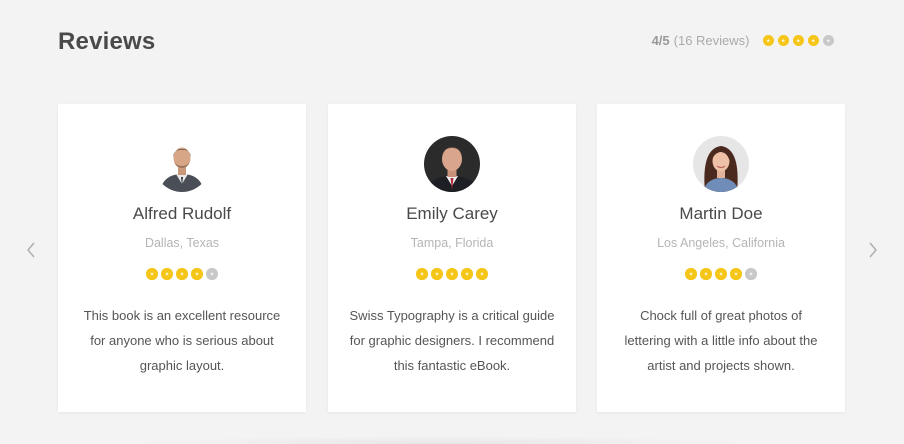 The width and height of the screenshot is (904, 444). Describe the element at coordinates (452, 213) in the screenshot. I see `reviewer-name: Emily Carey` at that location.